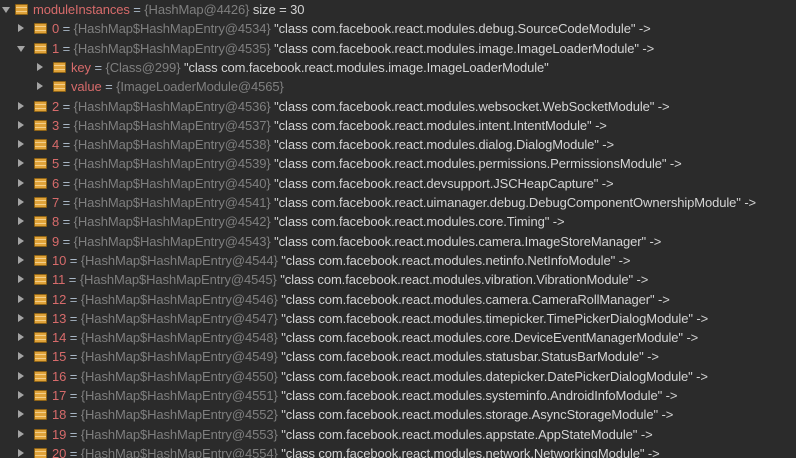 Image resolution: width=796 pixels, height=458 pixels. I want to click on object-reference: {HashMap$HashMapEntry@4544}, so click(179, 260).